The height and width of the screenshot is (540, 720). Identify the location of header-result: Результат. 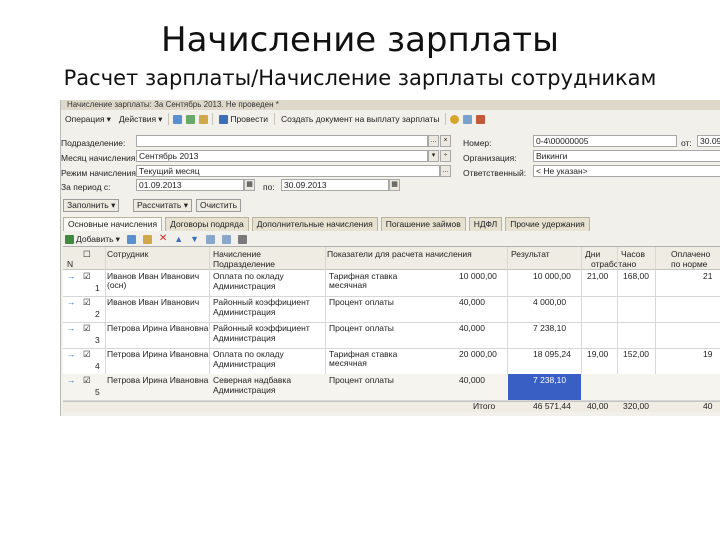
(530, 254).